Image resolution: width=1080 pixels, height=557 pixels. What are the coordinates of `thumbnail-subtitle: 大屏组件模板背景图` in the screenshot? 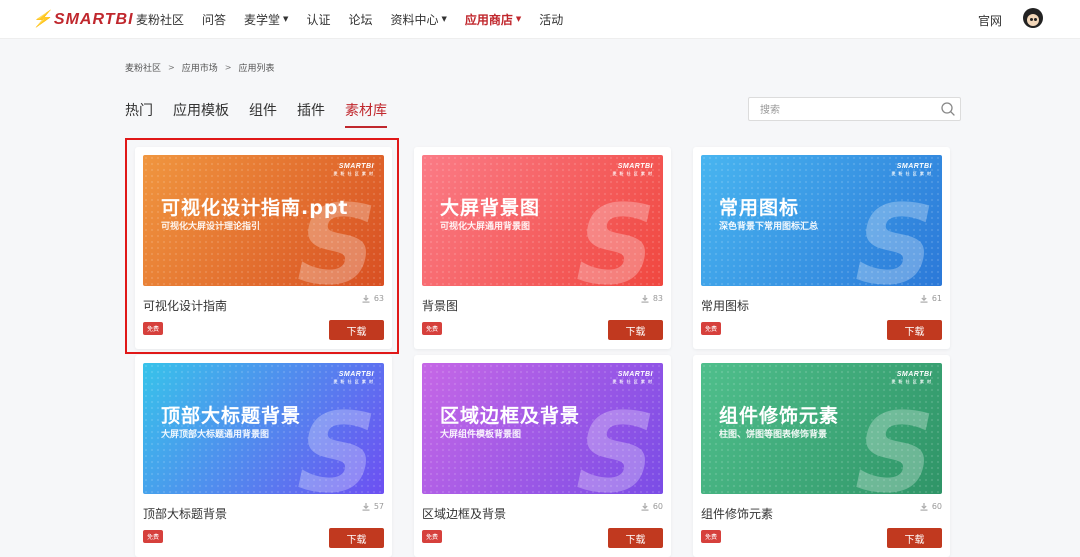 It's located at (481, 435).